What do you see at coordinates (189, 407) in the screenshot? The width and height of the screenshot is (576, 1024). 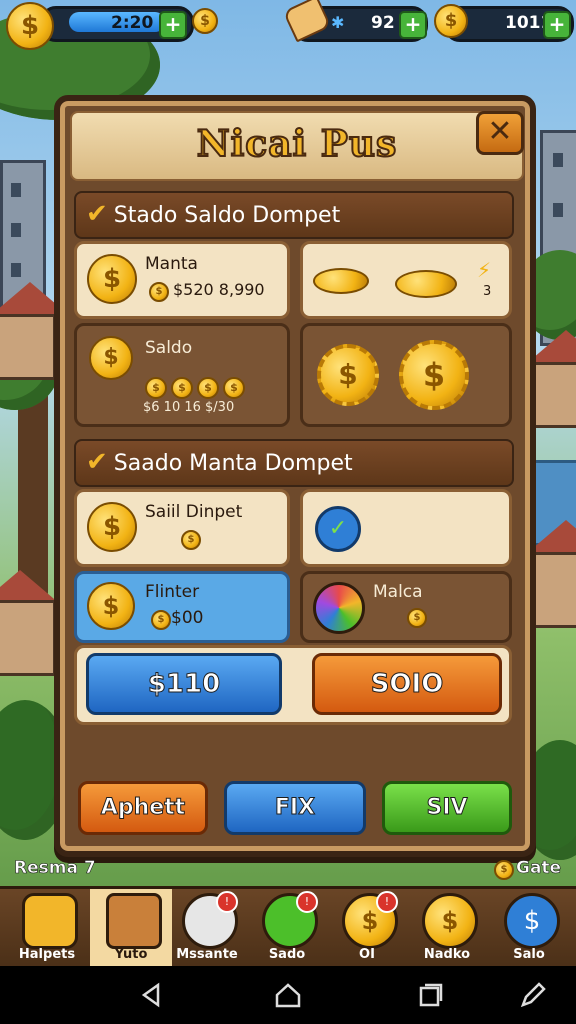 I see `tile-values: $6 10 16 $/30` at bounding box center [189, 407].